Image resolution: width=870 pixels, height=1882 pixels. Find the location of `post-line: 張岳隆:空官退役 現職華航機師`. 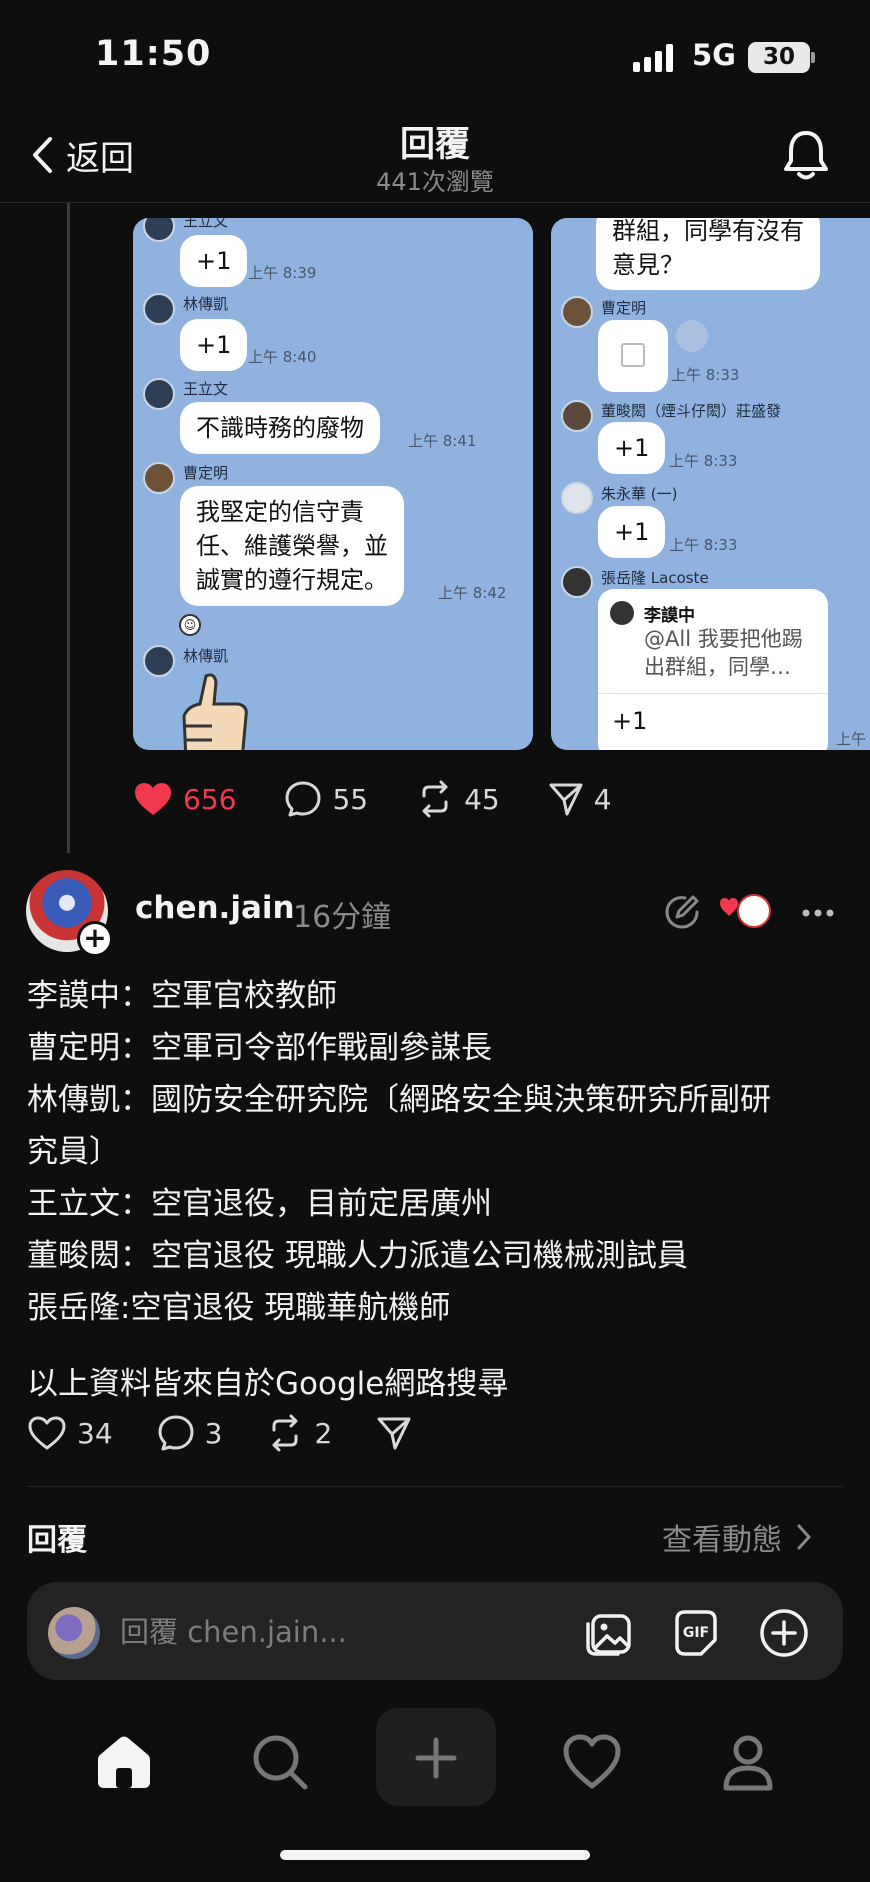

post-line: 張岳隆:空官退役 現職華航機師 is located at coordinates (239, 1308).